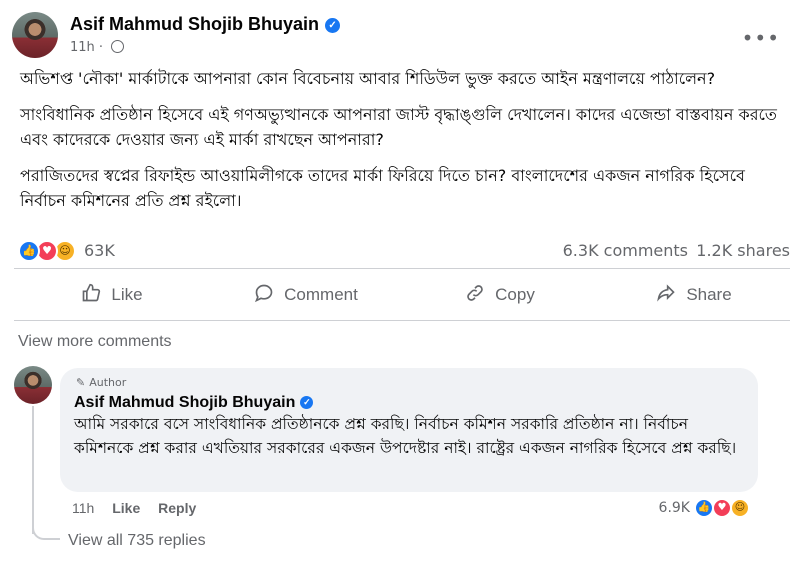 The width and height of the screenshot is (800, 562). Describe the element at coordinates (126, 508) in the screenshot. I see `comment-like-button: Like` at that location.